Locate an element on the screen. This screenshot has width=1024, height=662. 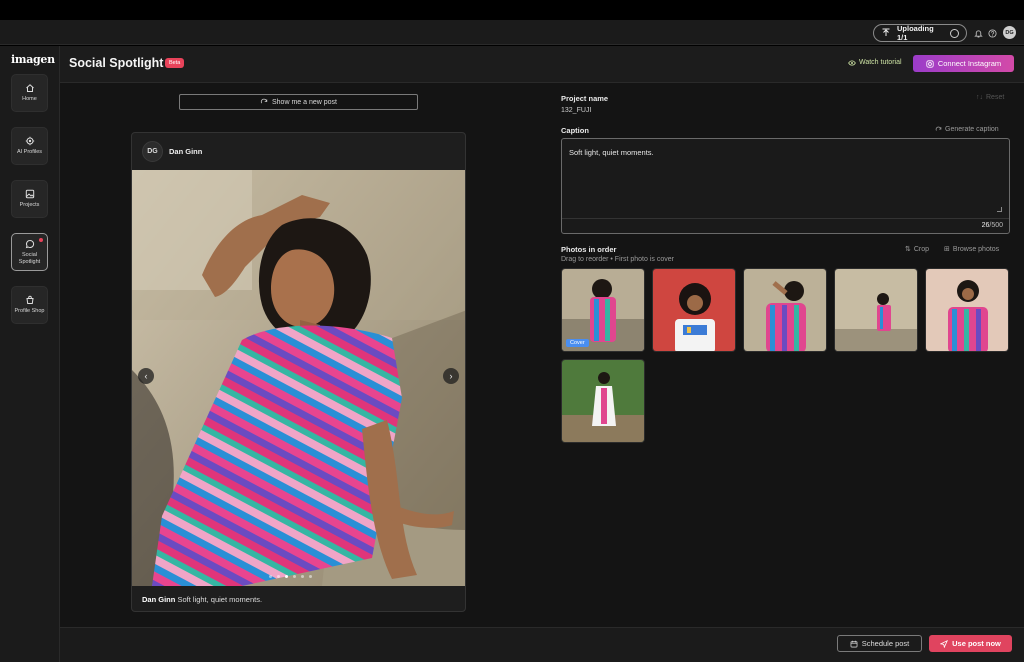
chat-bubble-icon is located at coordinates (30, 244).